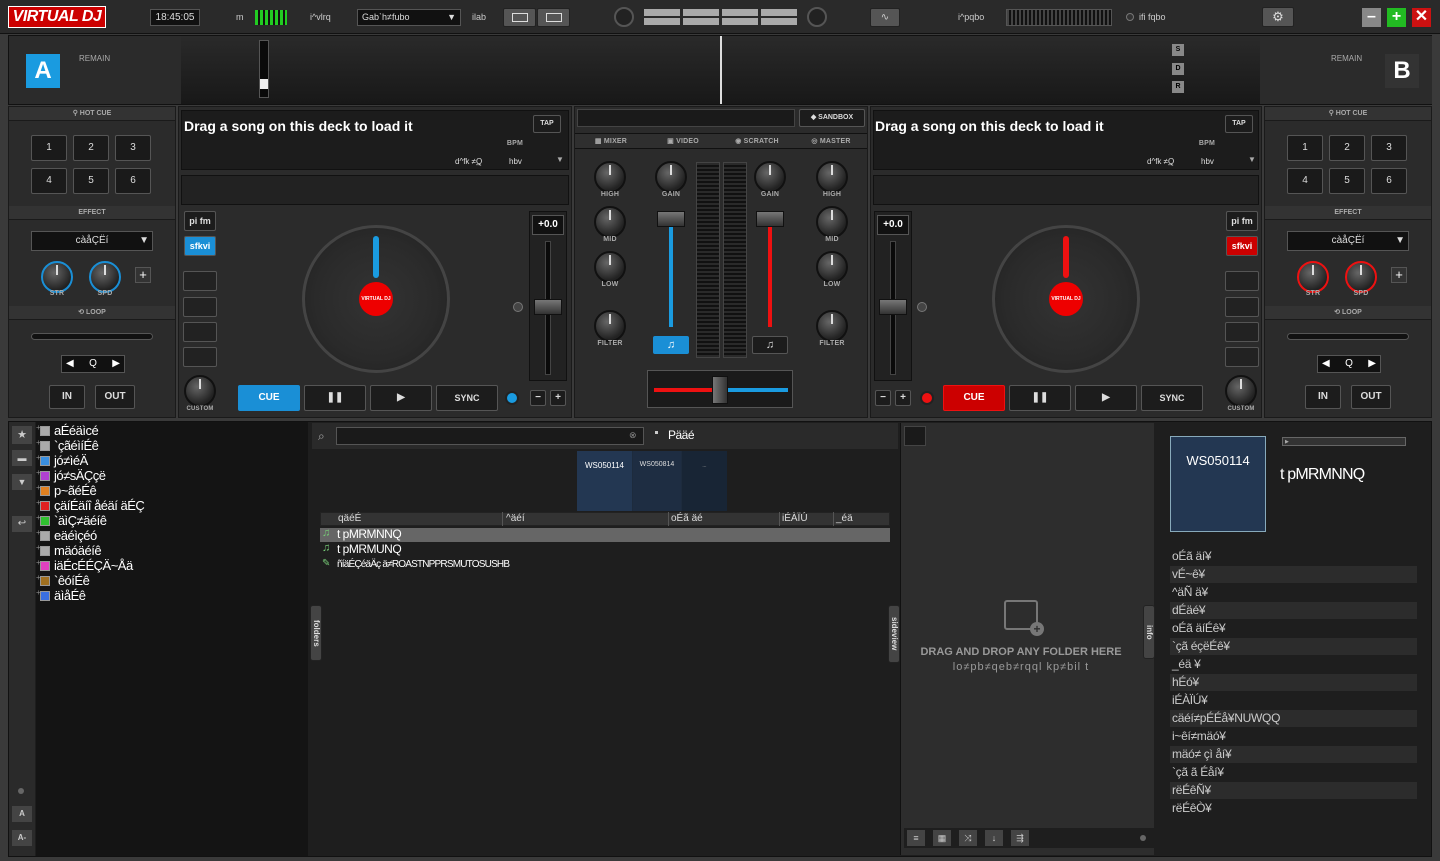 Image resolution: width=1440 pixels, height=861 pixels. I want to click on mixer-a-gain-knob, so click(671, 177).